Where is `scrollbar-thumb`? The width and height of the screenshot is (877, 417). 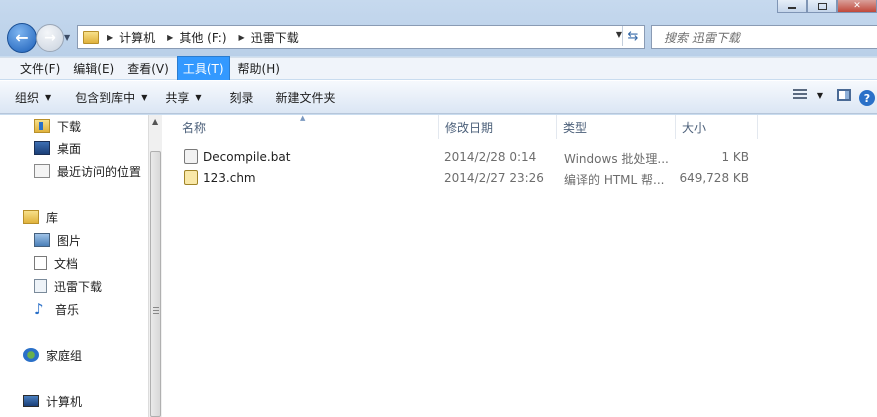 scrollbar-thumb is located at coordinates (155, 284).